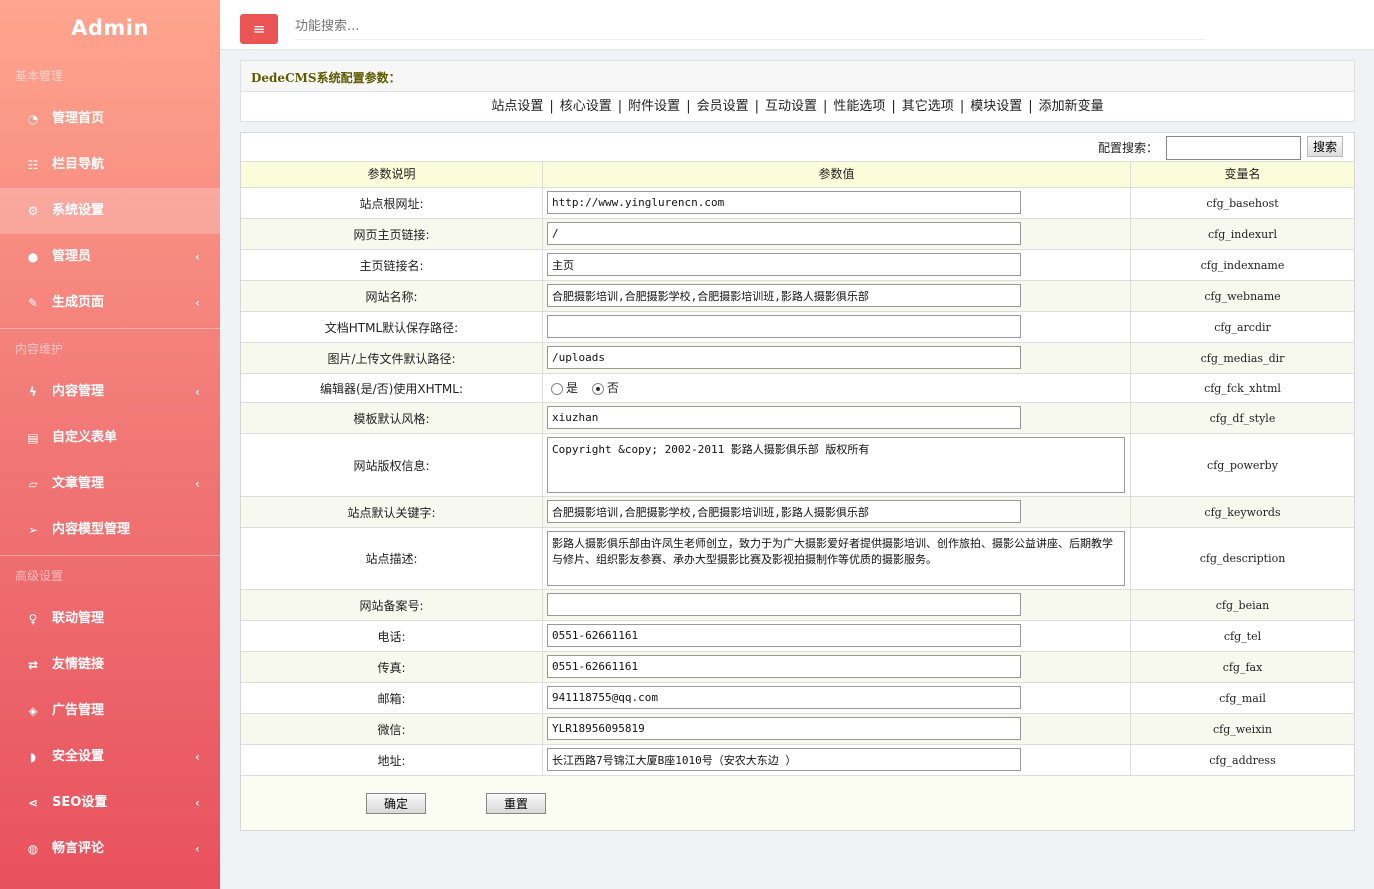  What do you see at coordinates (597, 388) in the screenshot?
I see `radio-button-selected` at bounding box center [597, 388].